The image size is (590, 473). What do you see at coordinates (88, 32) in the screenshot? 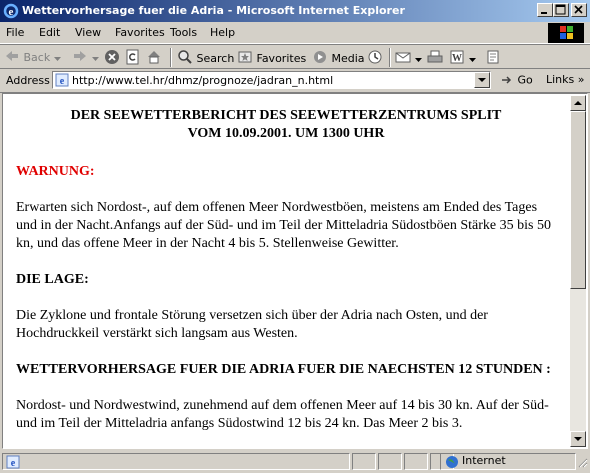
I see `menu-view: View` at bounding box center [88, 32].